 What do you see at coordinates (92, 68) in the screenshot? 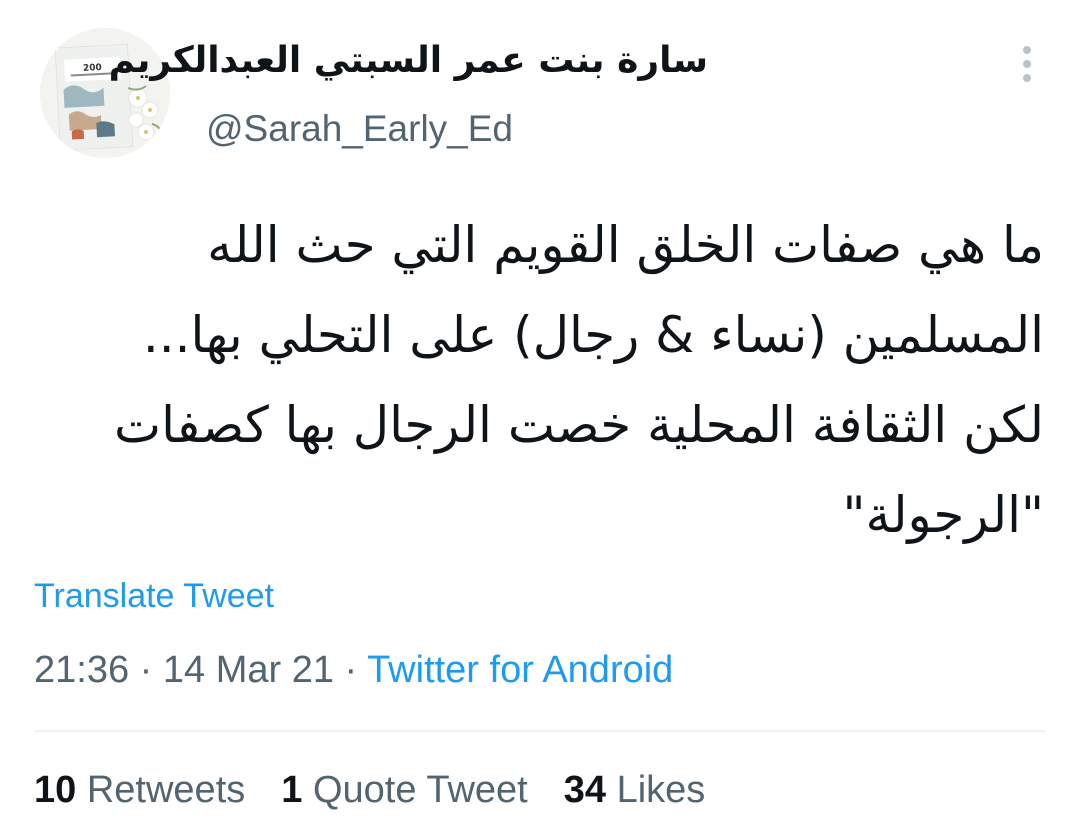
I see `avatar-book-number: 200` at bounding box center [92, 68].